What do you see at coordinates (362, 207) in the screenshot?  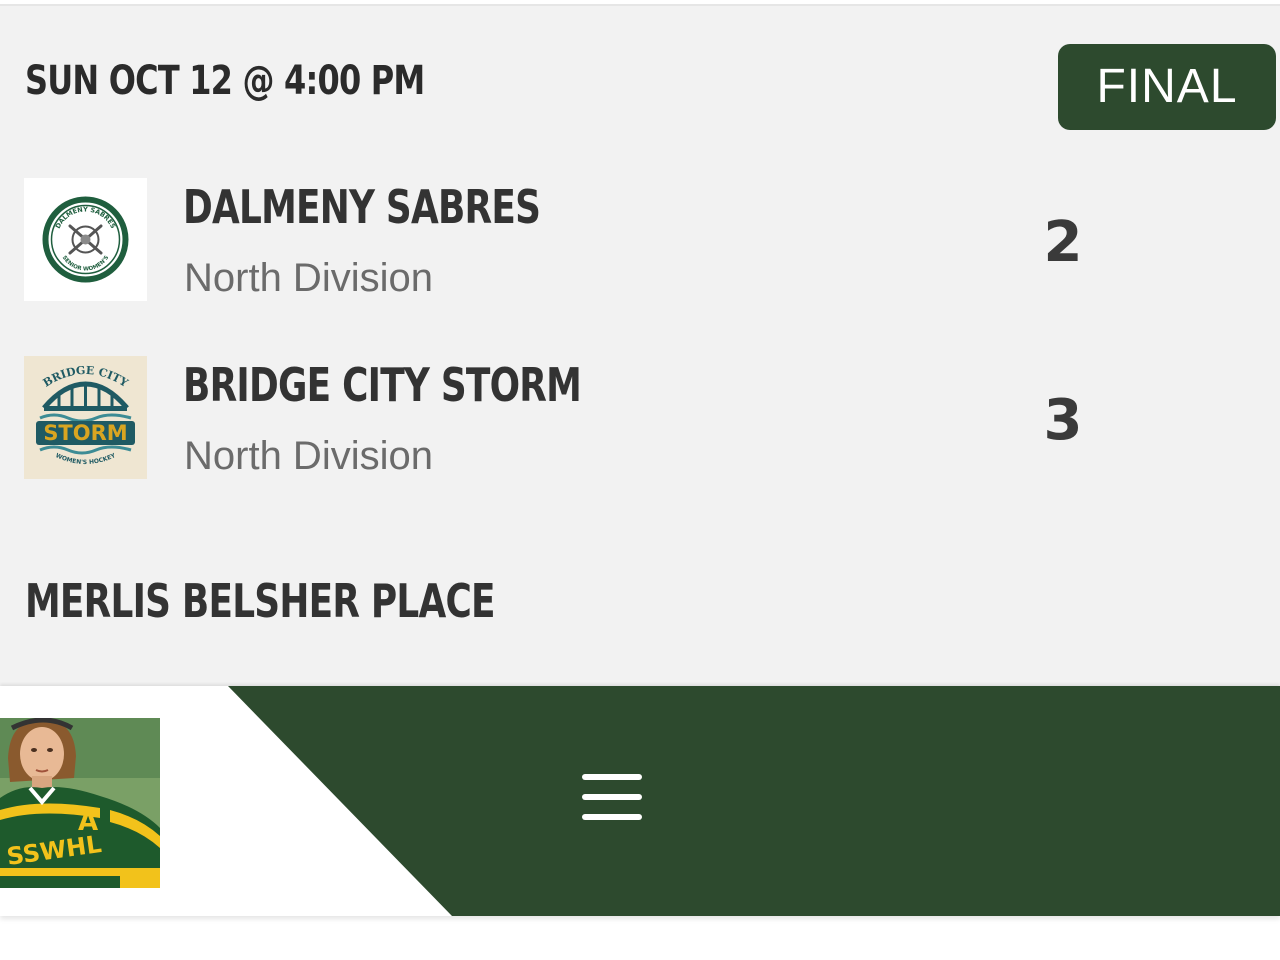 I see `team-name: DALMENY SABRES` at bounding box center [362, 207].